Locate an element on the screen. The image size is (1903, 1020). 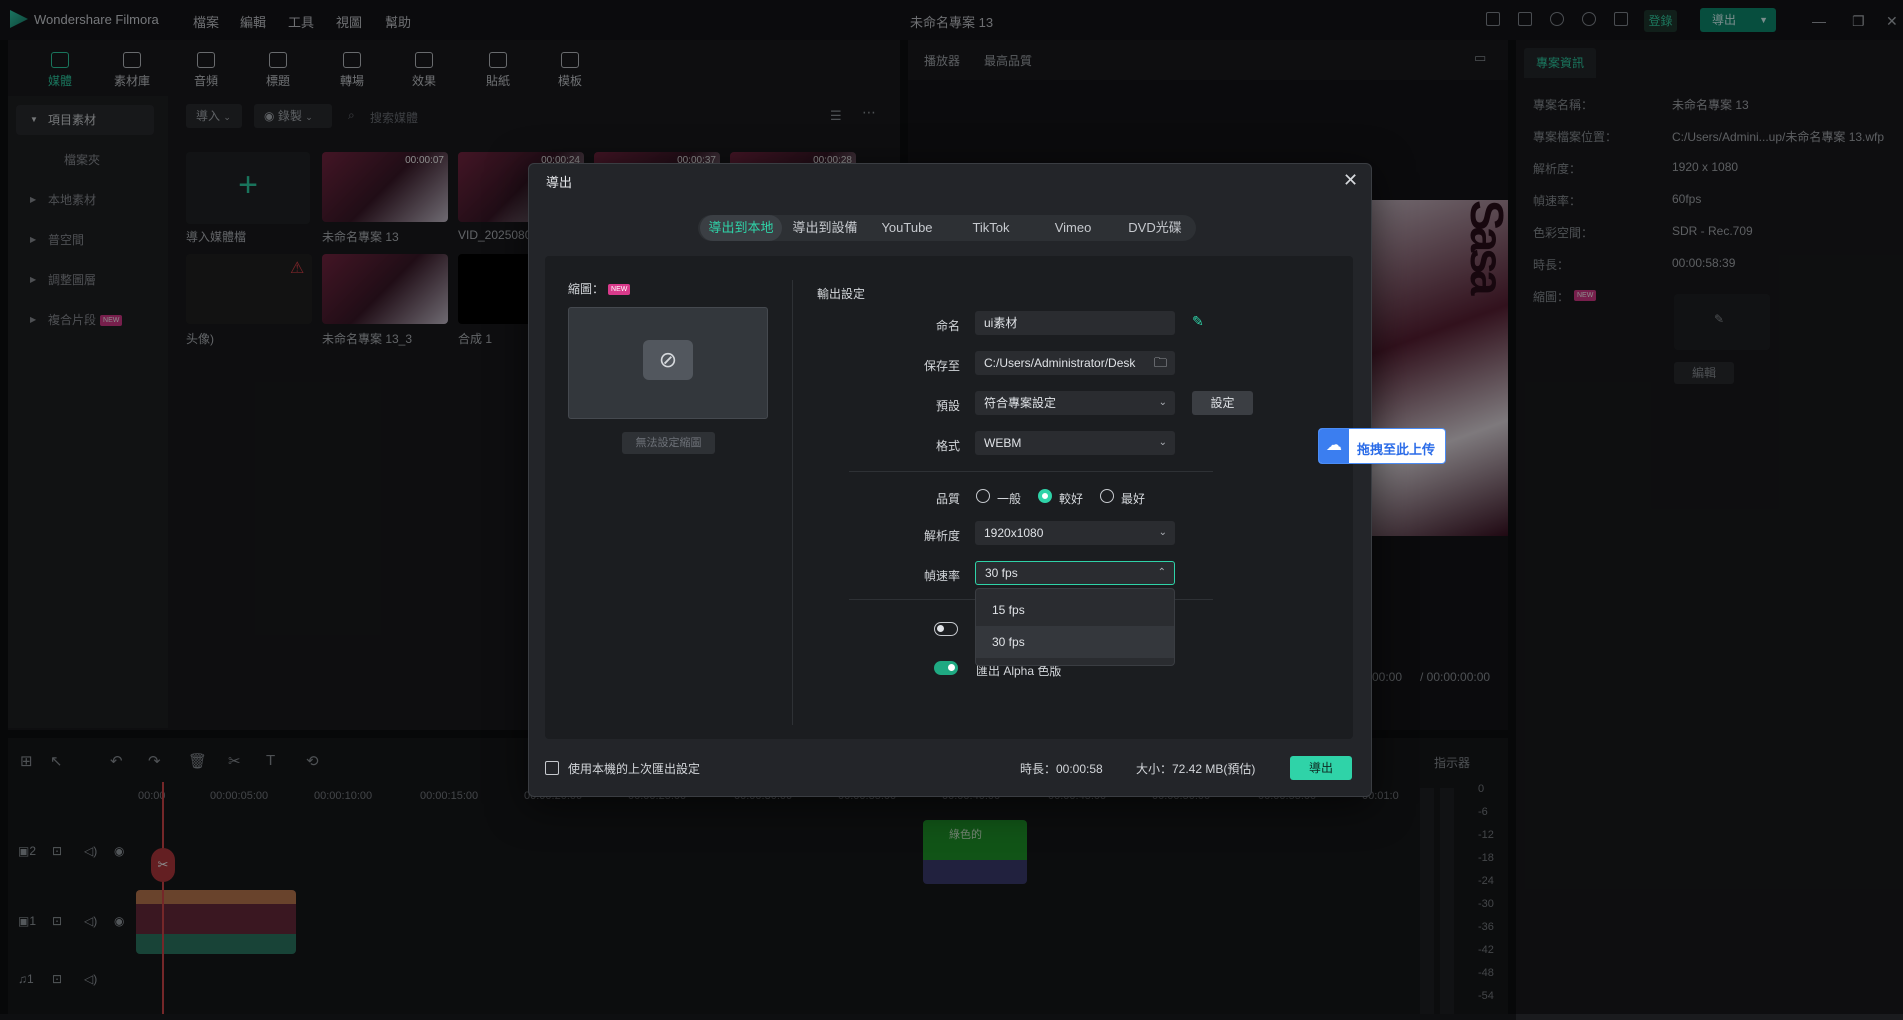
tab-dvd: DVD光碟 is located at coordinates (1155, 228).